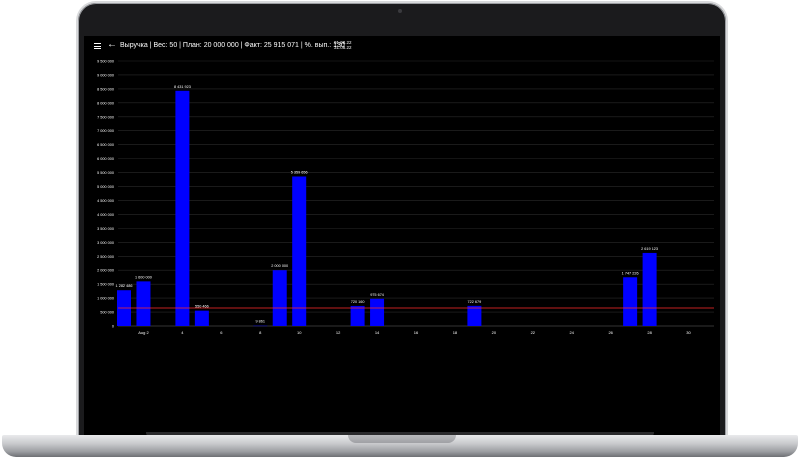  Describe the element at coordinates (105, 117) in the screenshot. I see `y-tick-label: 7 500 000` at that location.